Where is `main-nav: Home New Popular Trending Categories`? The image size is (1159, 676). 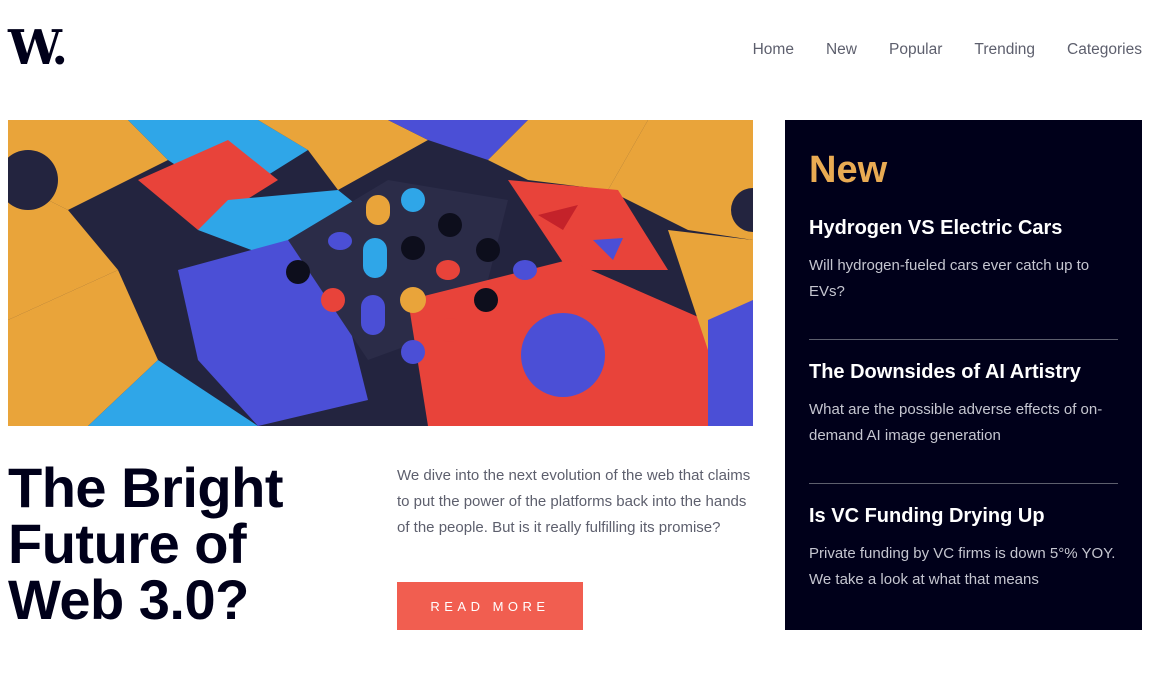 main-nav: Home New Popular Trending Categories is located at coordinates (947, 50).